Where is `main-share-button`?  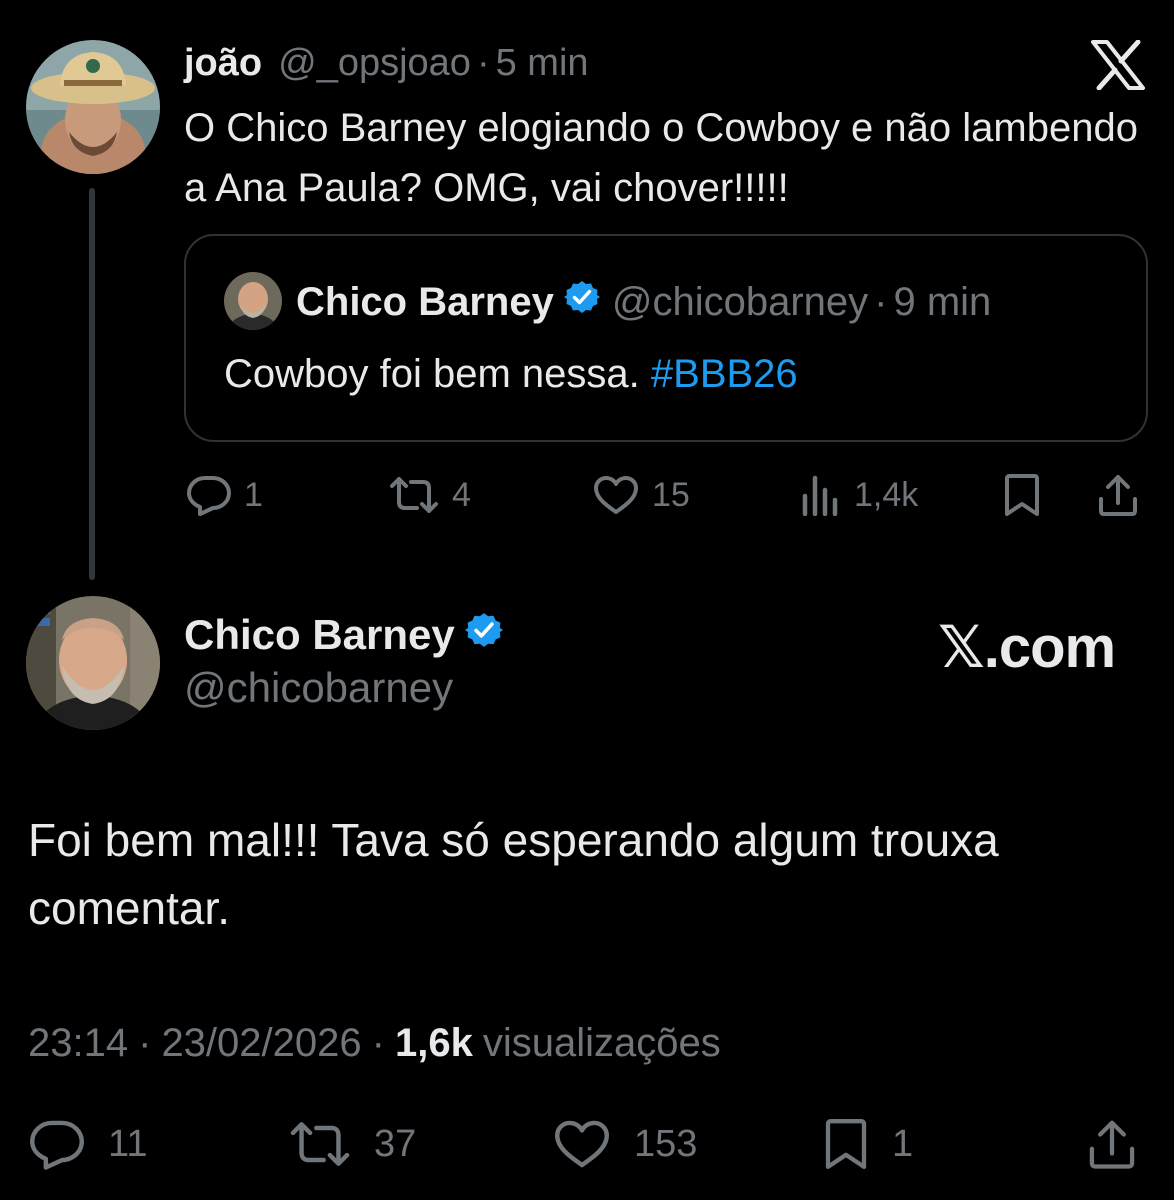 main-share-button is located at coordinates (1112, 1144).